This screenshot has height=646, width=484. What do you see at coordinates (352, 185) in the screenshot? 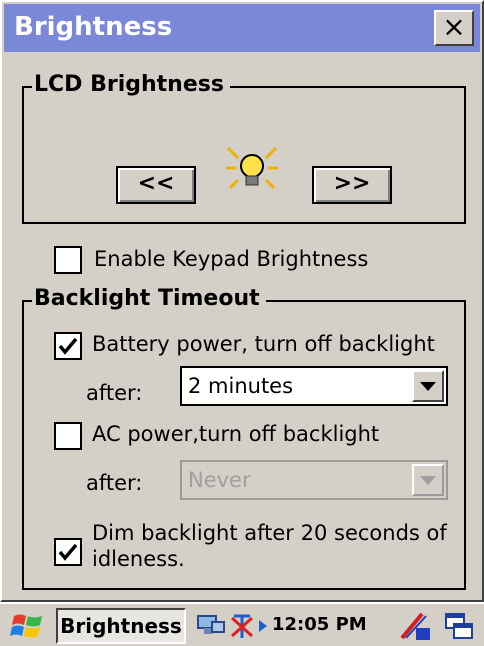
I see `increase-brightness-button: >>` at bounding box center [352, 185].